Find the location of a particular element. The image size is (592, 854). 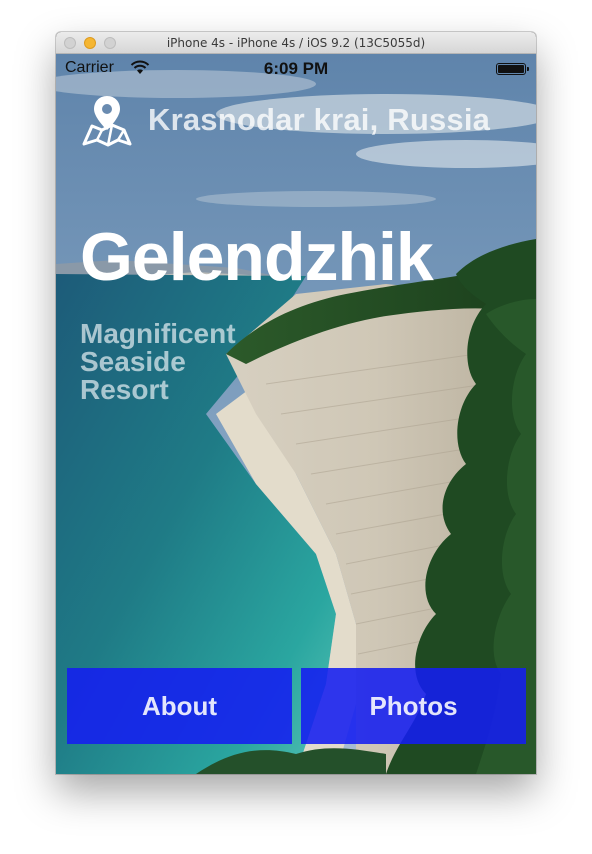

photos-button: Photos is located at coordinates (413, 706).